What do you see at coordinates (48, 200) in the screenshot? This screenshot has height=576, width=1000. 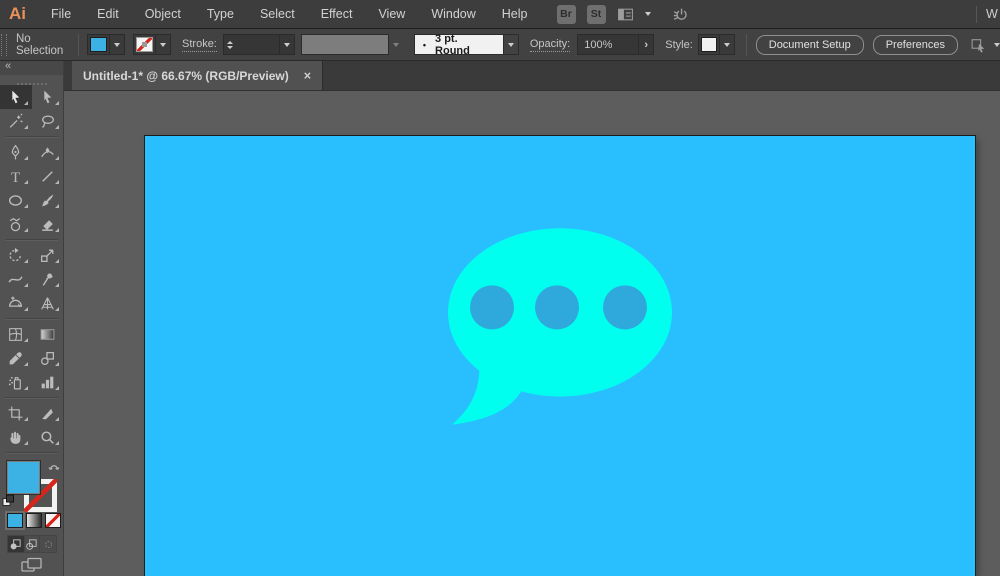 I see `tool-paintbrush` at bounding box center [48, 200].